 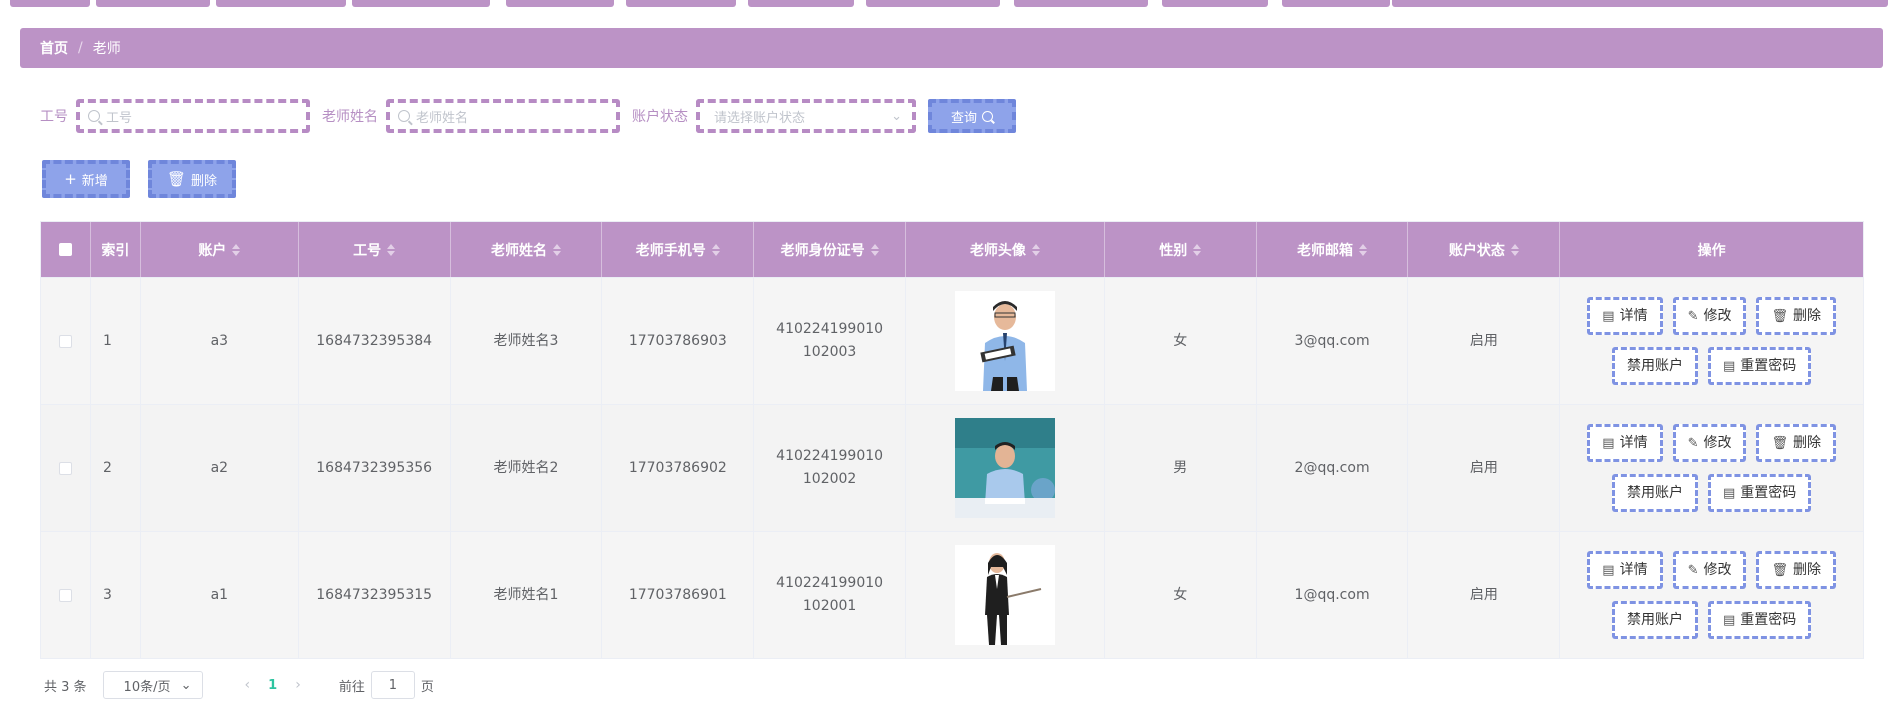 I want to click on job-no-cell: 1684732395315, so click(x=375, y=595).